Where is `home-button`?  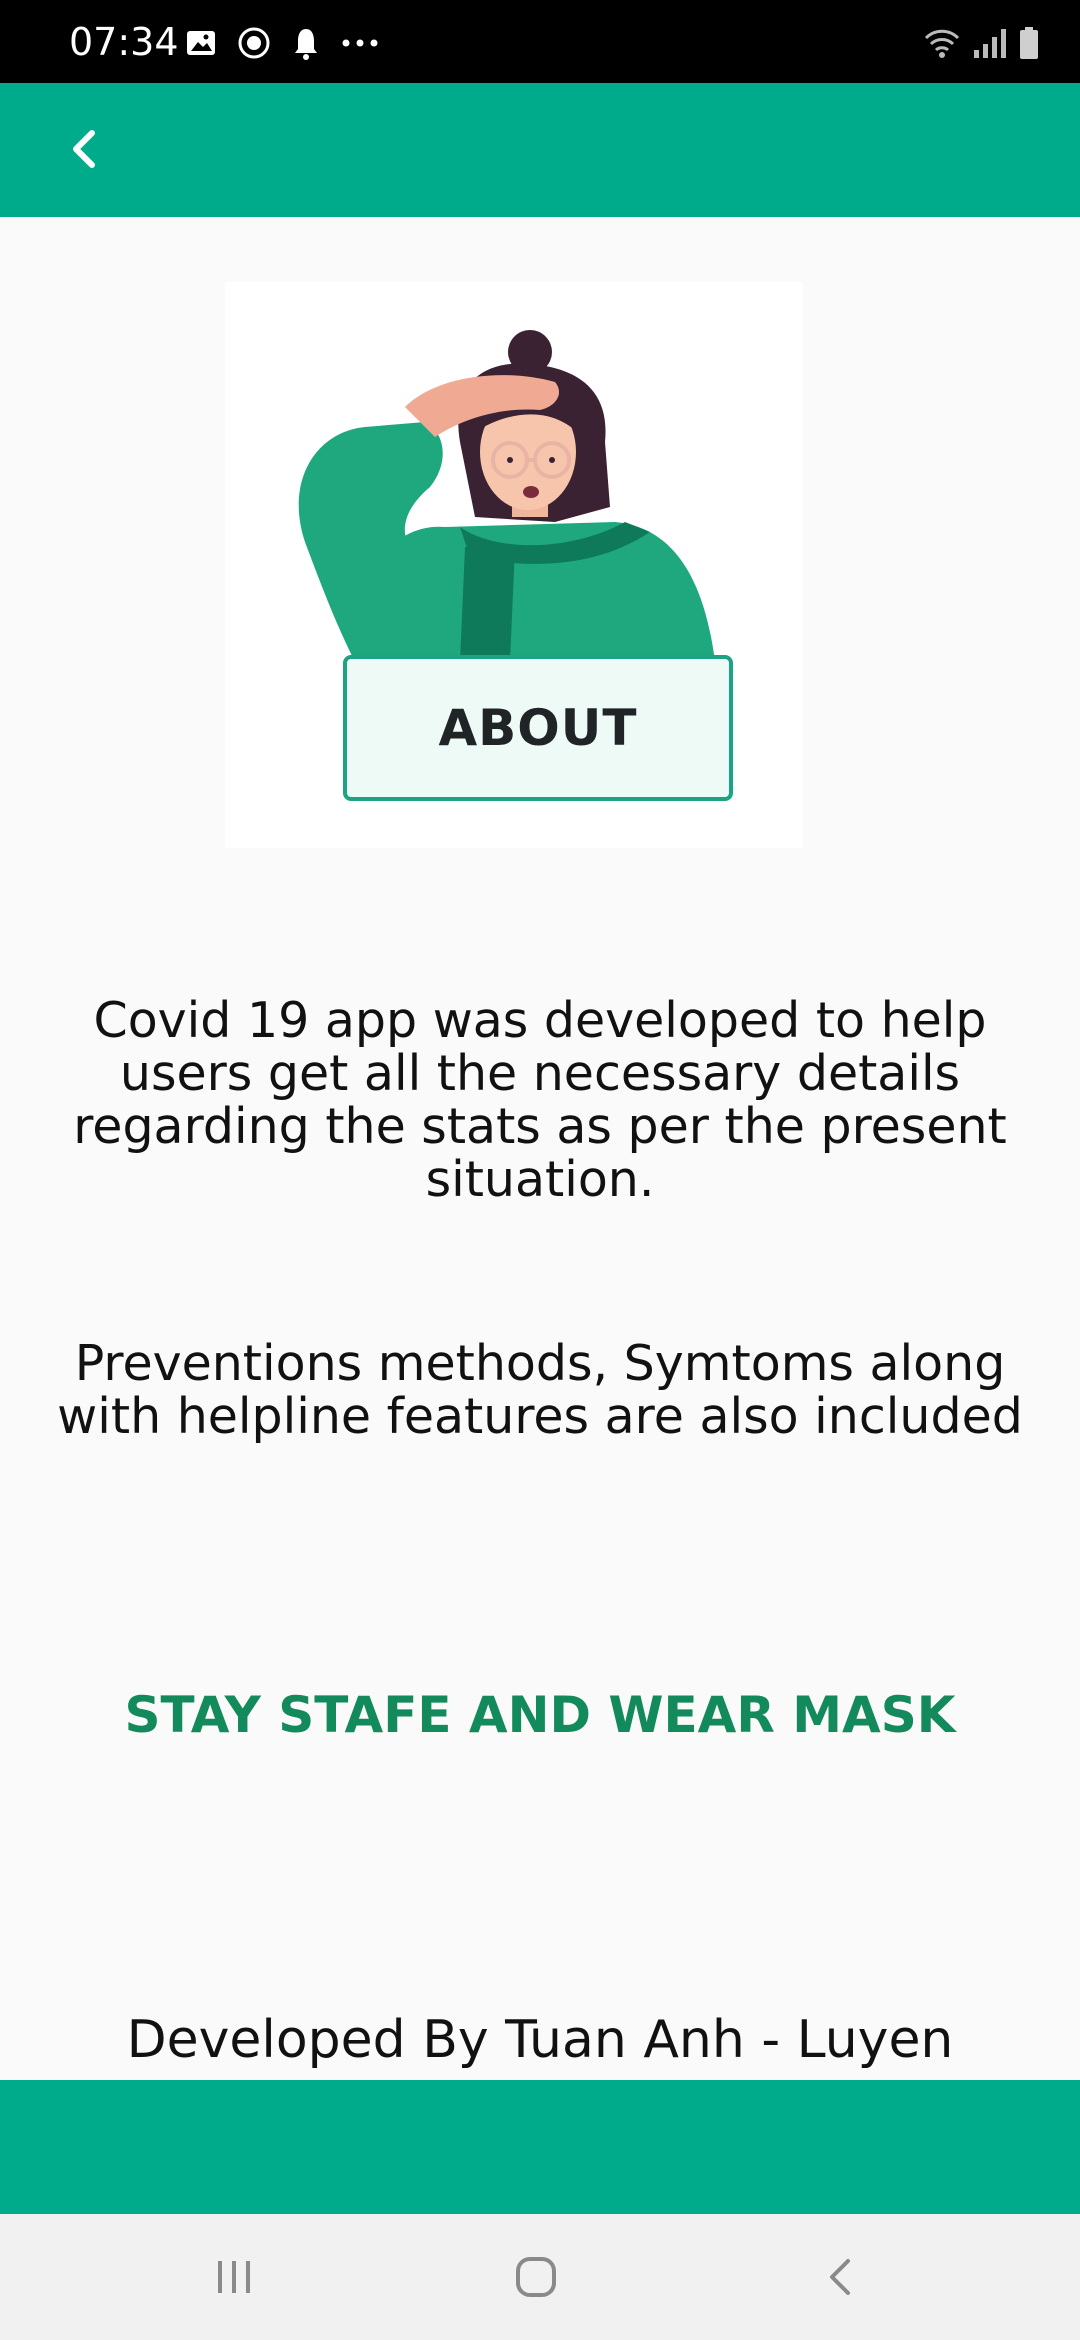 home-button is located at coordinates (536, 2277).